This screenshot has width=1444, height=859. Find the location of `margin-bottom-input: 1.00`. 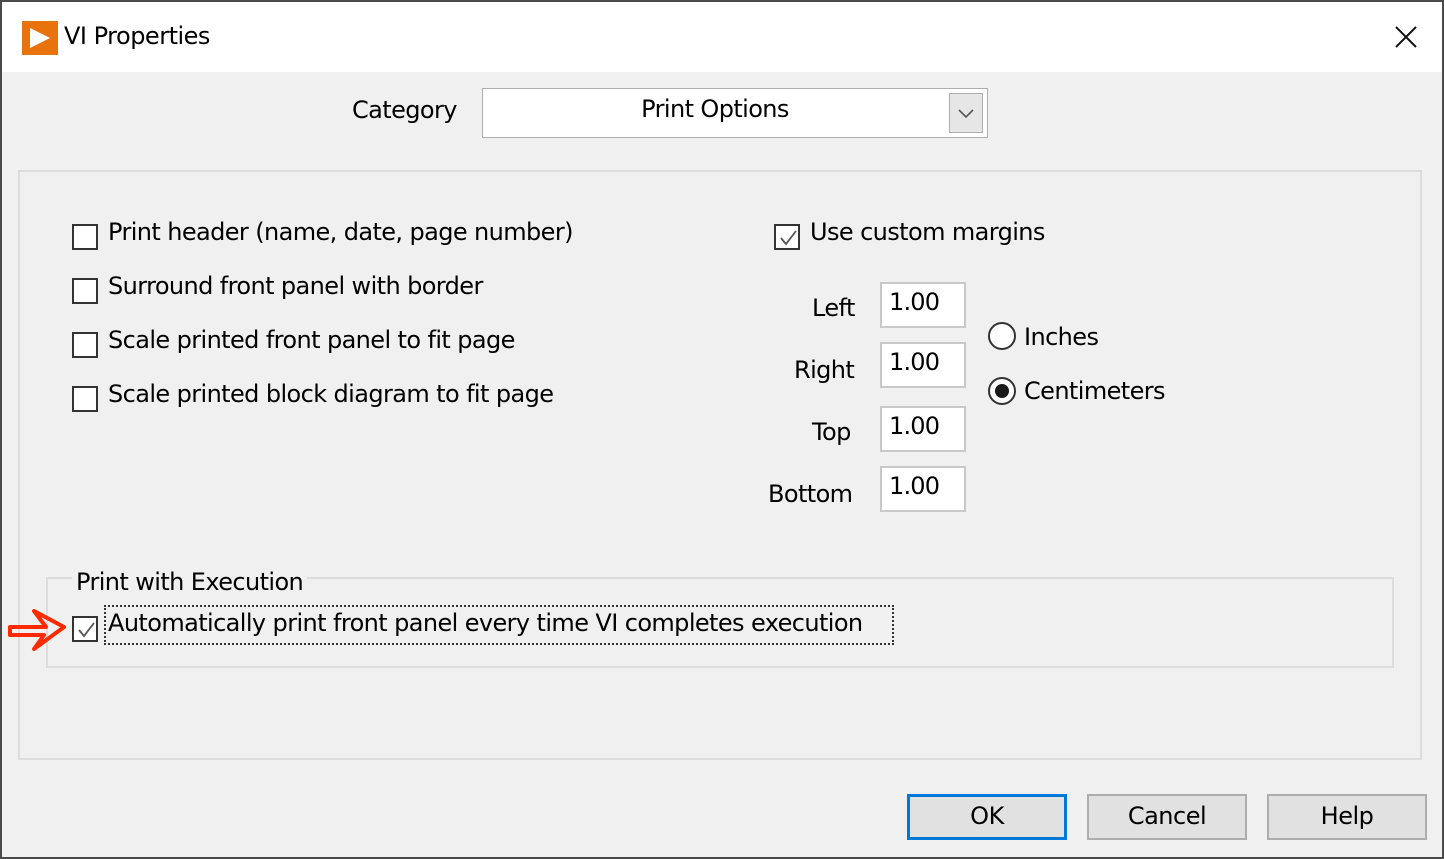

margin-bottom-input: 1.00 is located at coordinates (923, 489).